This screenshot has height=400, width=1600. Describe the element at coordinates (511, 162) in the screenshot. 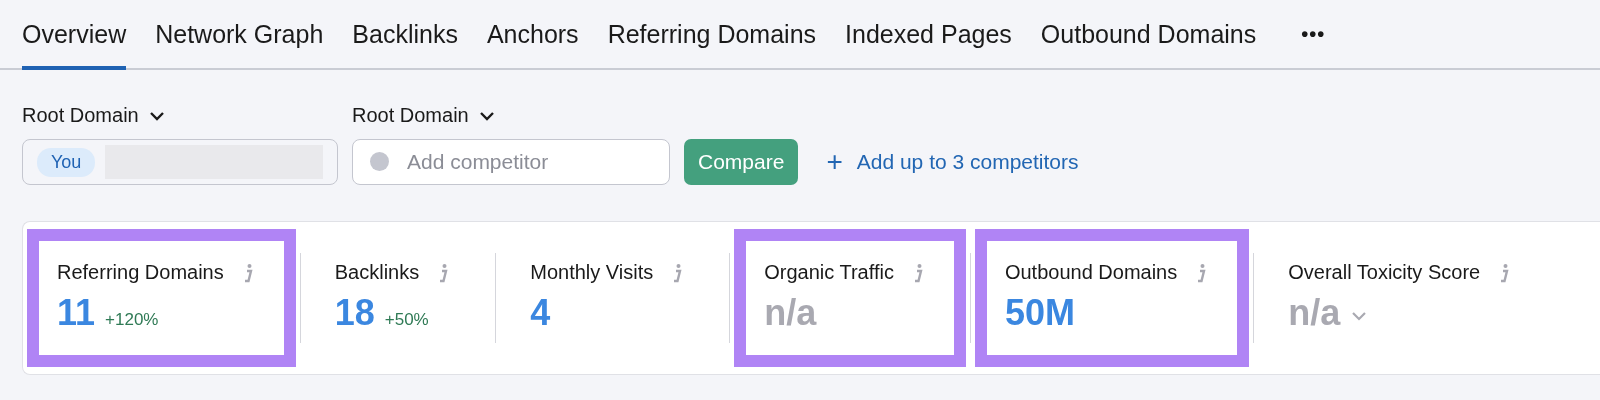

I see `competitor-field: Add competitor` at that location.